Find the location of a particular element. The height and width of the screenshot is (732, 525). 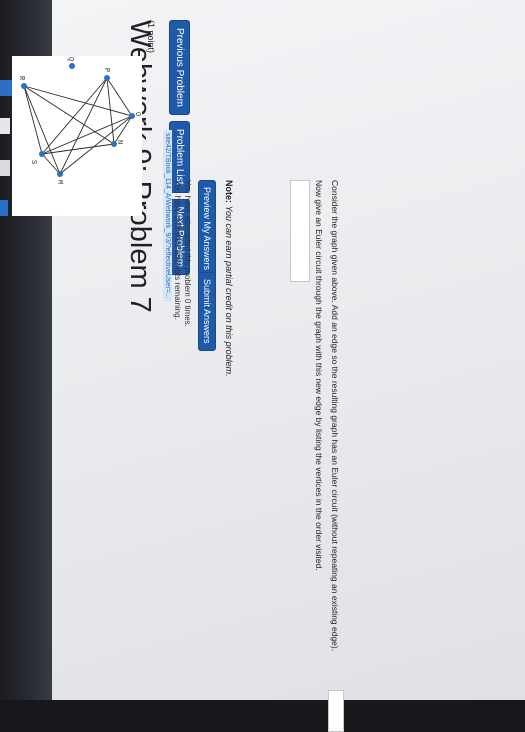

points-label: (1 point) is located at coordinates (151, 37).